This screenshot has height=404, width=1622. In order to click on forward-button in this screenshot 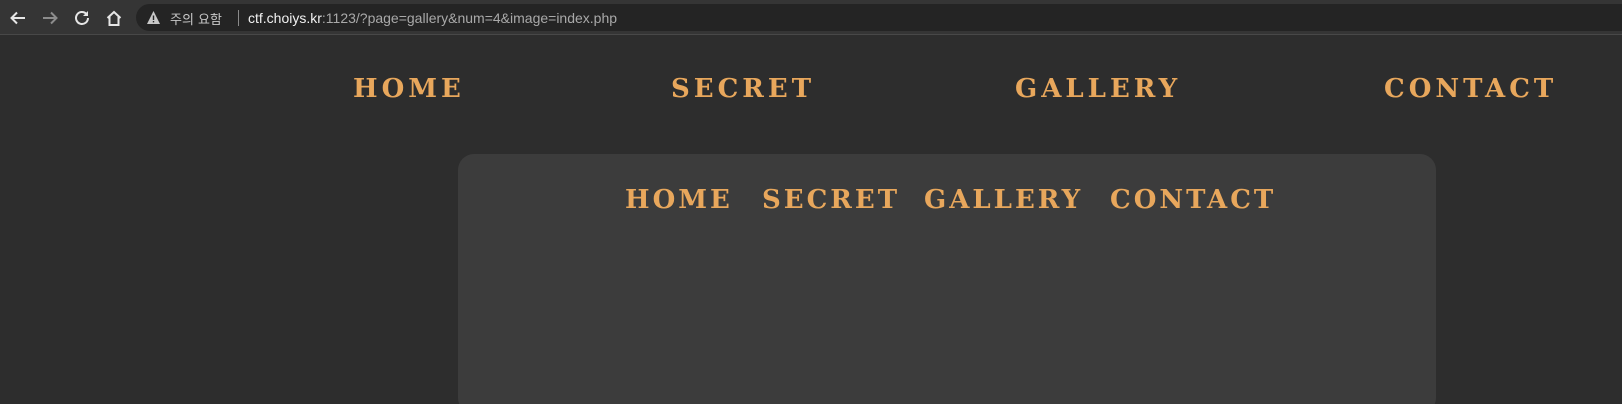, I will do `click(50, 18)`.